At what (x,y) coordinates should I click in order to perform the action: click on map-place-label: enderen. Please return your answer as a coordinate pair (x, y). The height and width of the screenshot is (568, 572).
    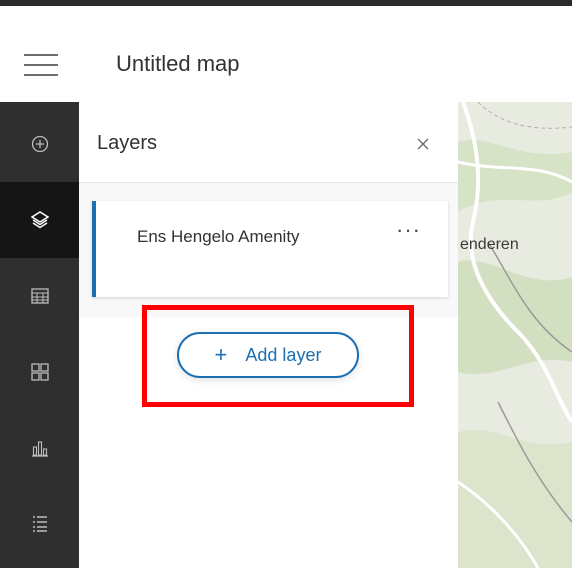
    Looking at the image, I should click on (489, 244).